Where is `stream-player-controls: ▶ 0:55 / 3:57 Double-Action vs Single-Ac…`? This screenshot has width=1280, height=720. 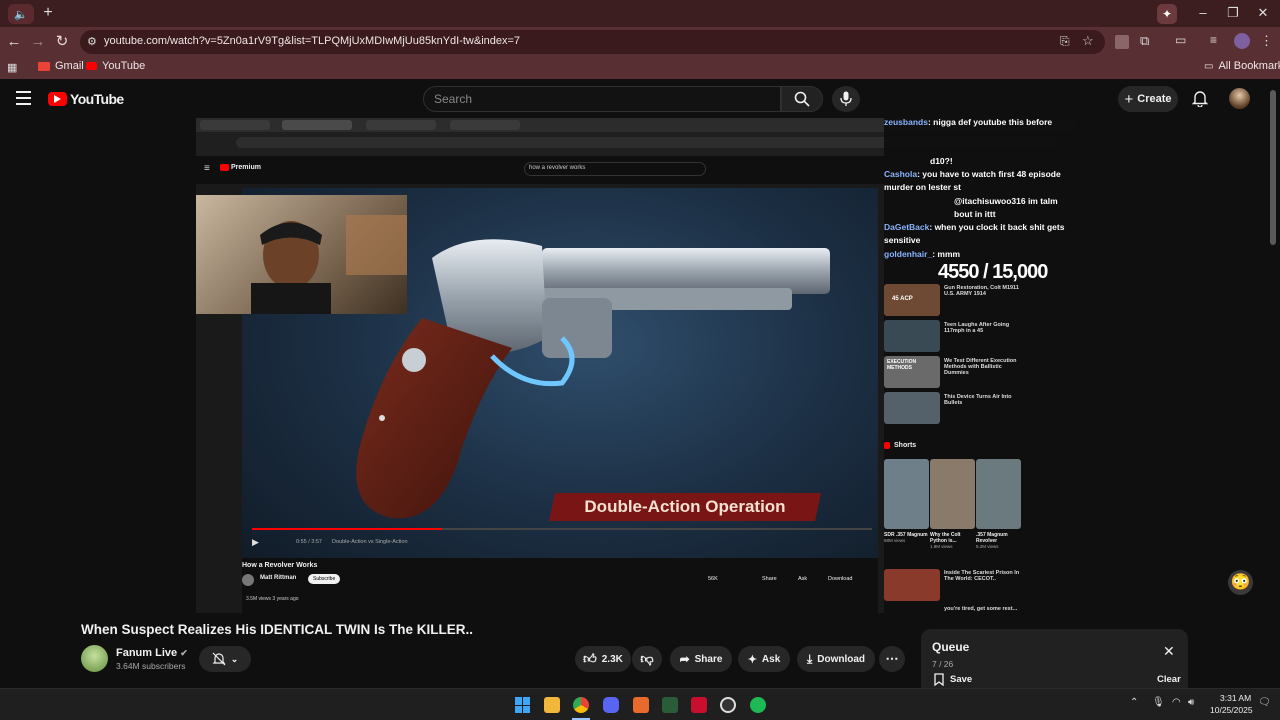
stream-player-controls: ▶ 0:55 / 3:57 Double-Action vs Single-Ac… is located at coordinates (560, 541).